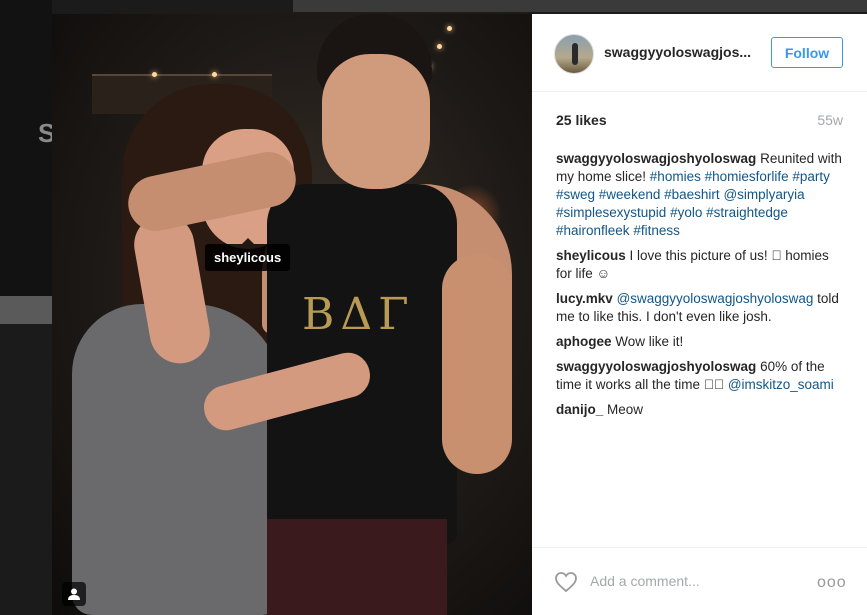  What do you see at coordinates (830, 120) in the screenshot?
I see `post-time: 55w` at bounding box center [830, 120].